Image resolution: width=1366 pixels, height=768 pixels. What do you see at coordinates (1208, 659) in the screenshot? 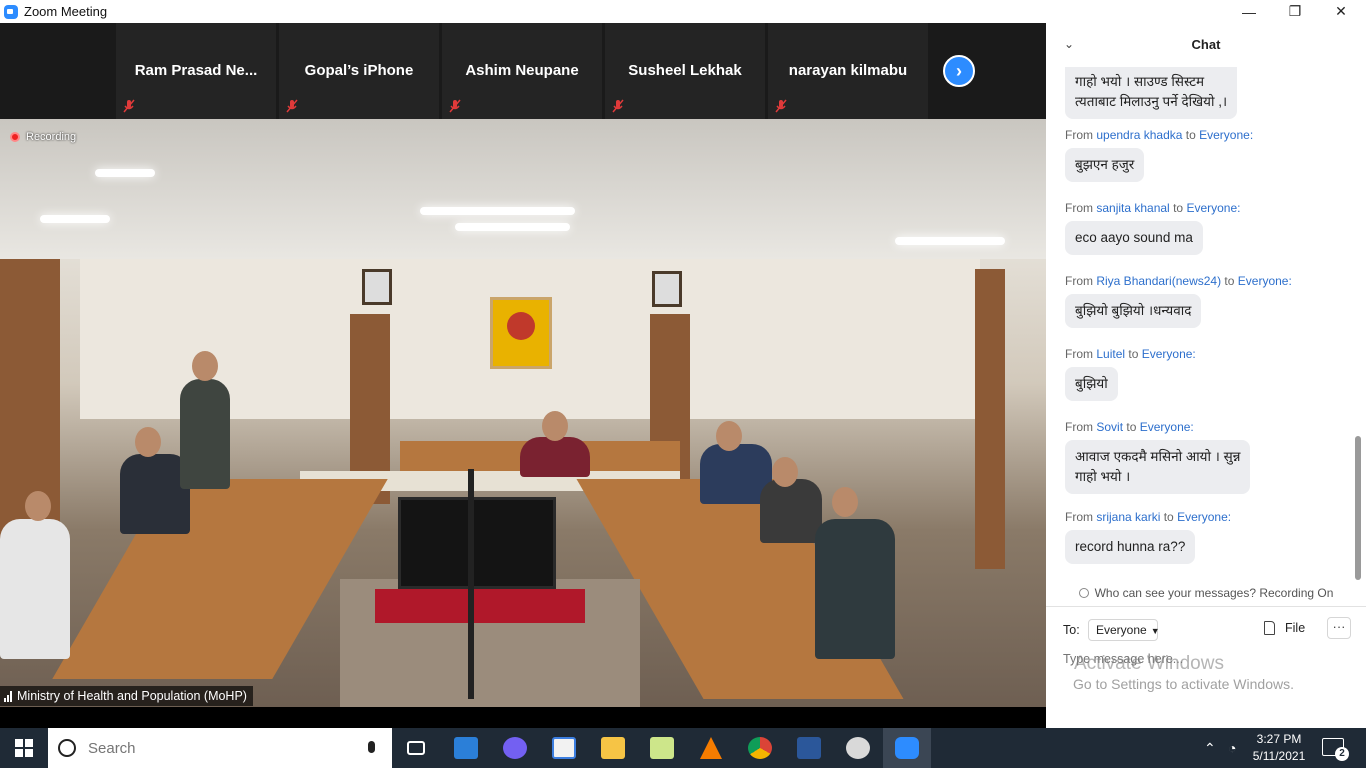
I see `chat-message-input` at bounding box center [1208, 659].